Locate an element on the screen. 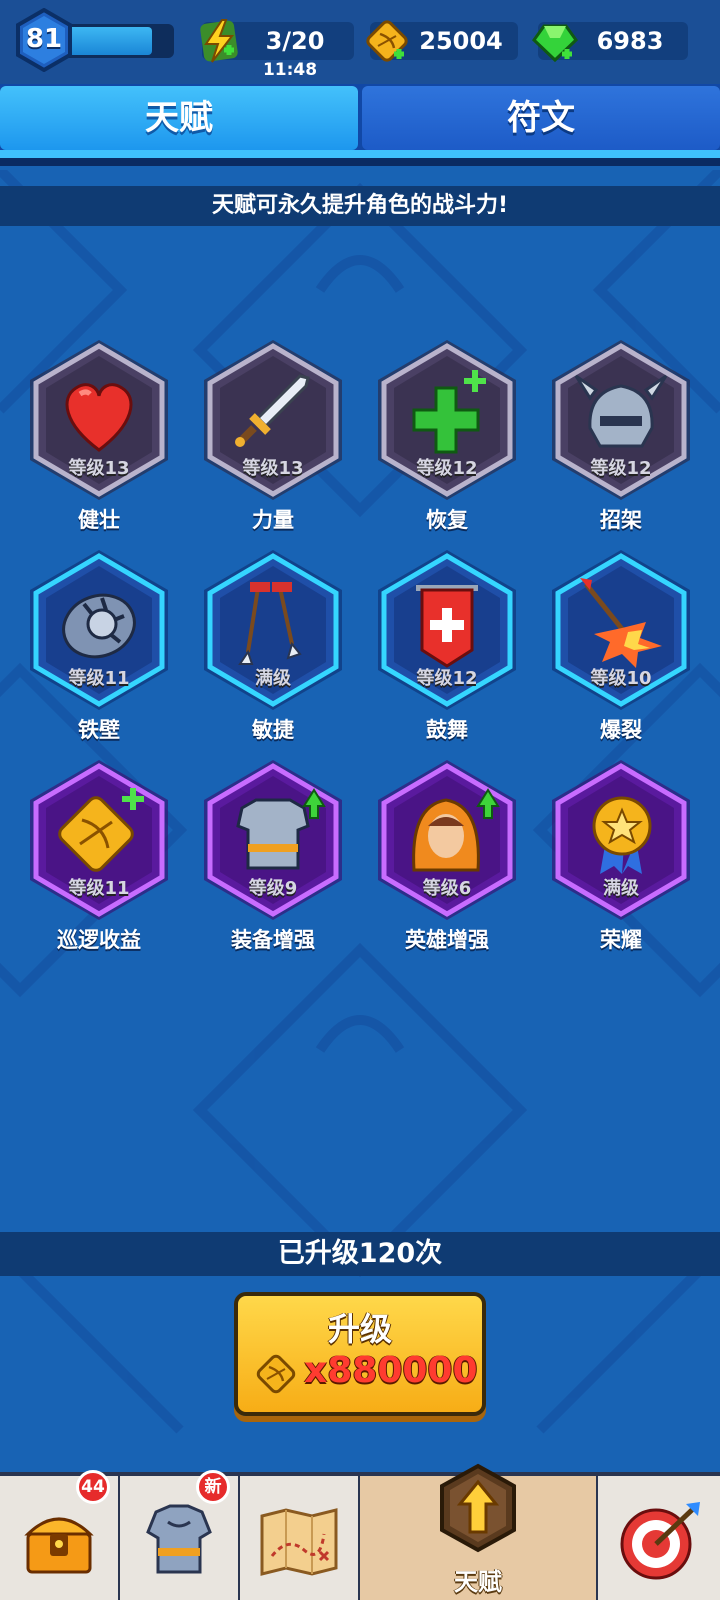 This screenshot has height=1600, width=720. up-arrow-icon is located at coordinates (478, 1508).